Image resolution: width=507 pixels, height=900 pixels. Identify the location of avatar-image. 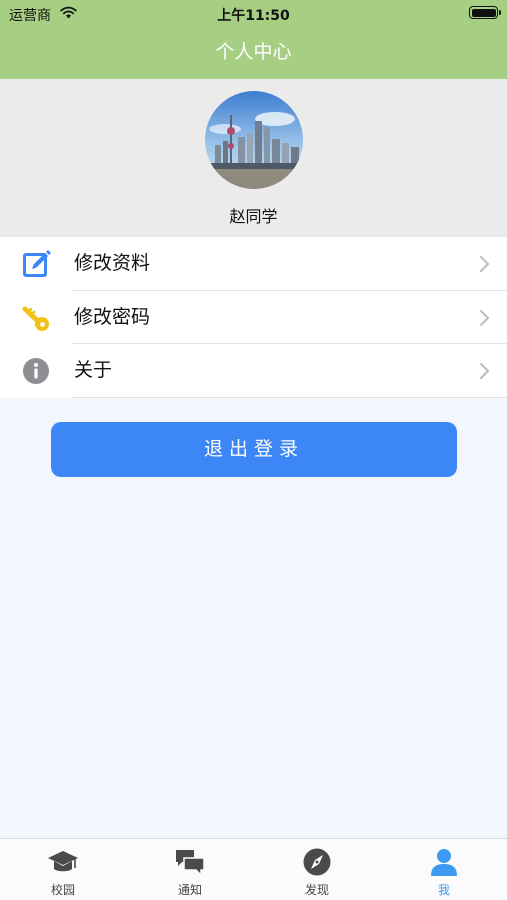
(254, 140).